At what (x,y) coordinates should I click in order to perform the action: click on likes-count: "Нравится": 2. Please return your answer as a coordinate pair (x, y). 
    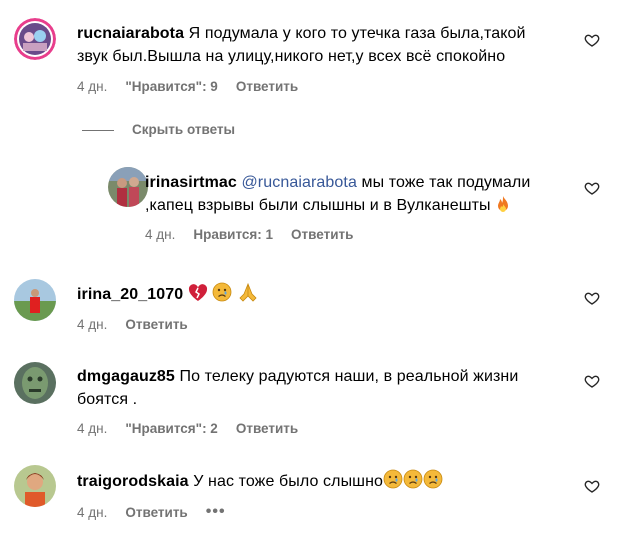
    Looking at the image, I should click on (171, 428).